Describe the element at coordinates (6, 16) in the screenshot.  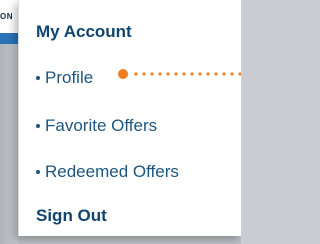
I see `background-header-text: ON` at that location.